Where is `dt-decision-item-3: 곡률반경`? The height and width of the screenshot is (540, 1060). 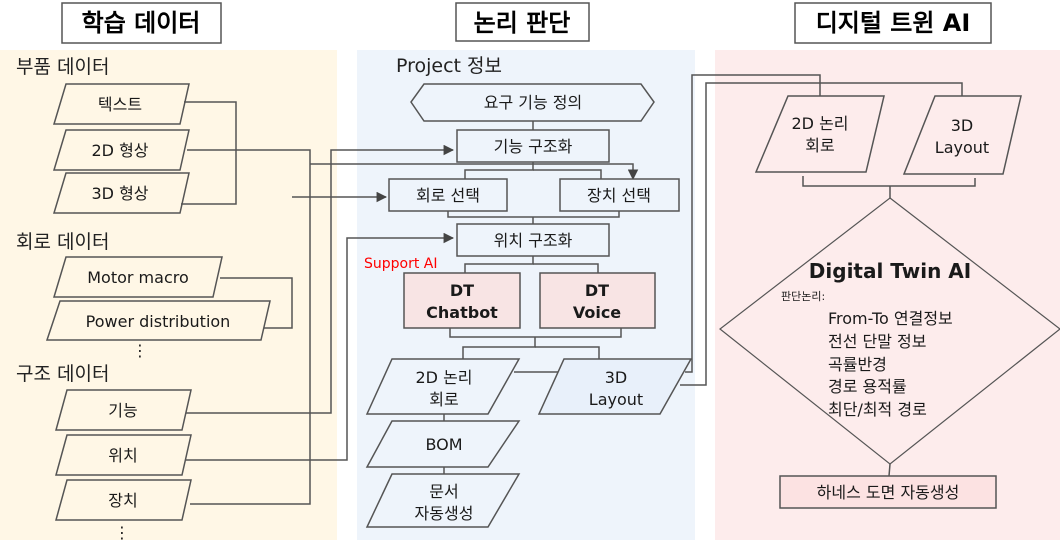
dt-decision-item-3: 곡률반경 is located at coordinates (857, 364).